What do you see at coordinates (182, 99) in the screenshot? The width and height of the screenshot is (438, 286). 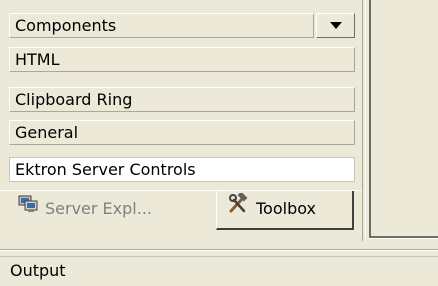 I see `toolbox-group-clipboard-ring: Clipboard Ring` at bounding box center [182, 99].